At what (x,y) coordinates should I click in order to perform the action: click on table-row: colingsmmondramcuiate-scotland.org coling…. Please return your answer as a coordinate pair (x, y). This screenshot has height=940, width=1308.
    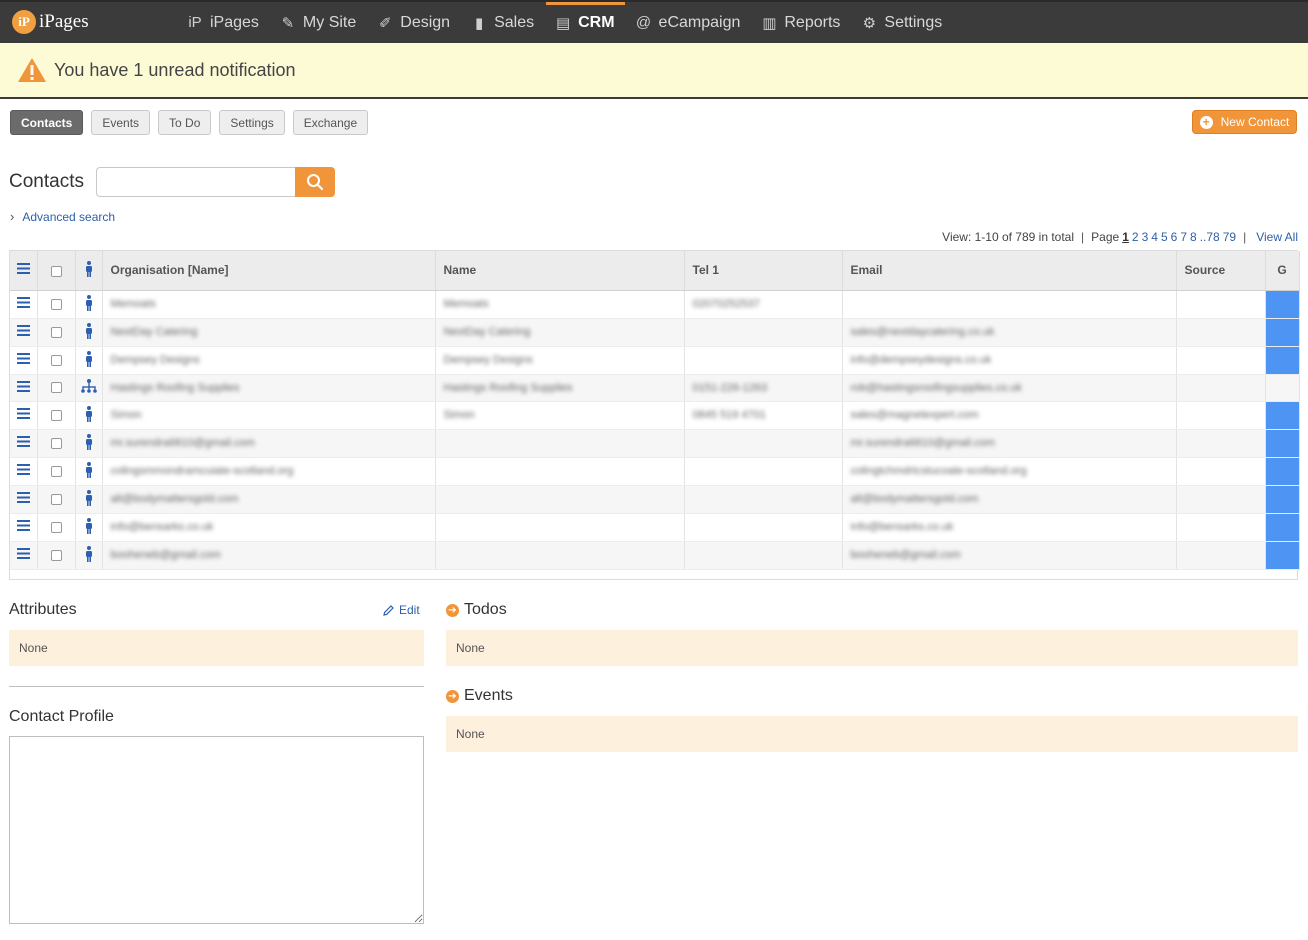
    Looking at the image, I should click on (655, 471).